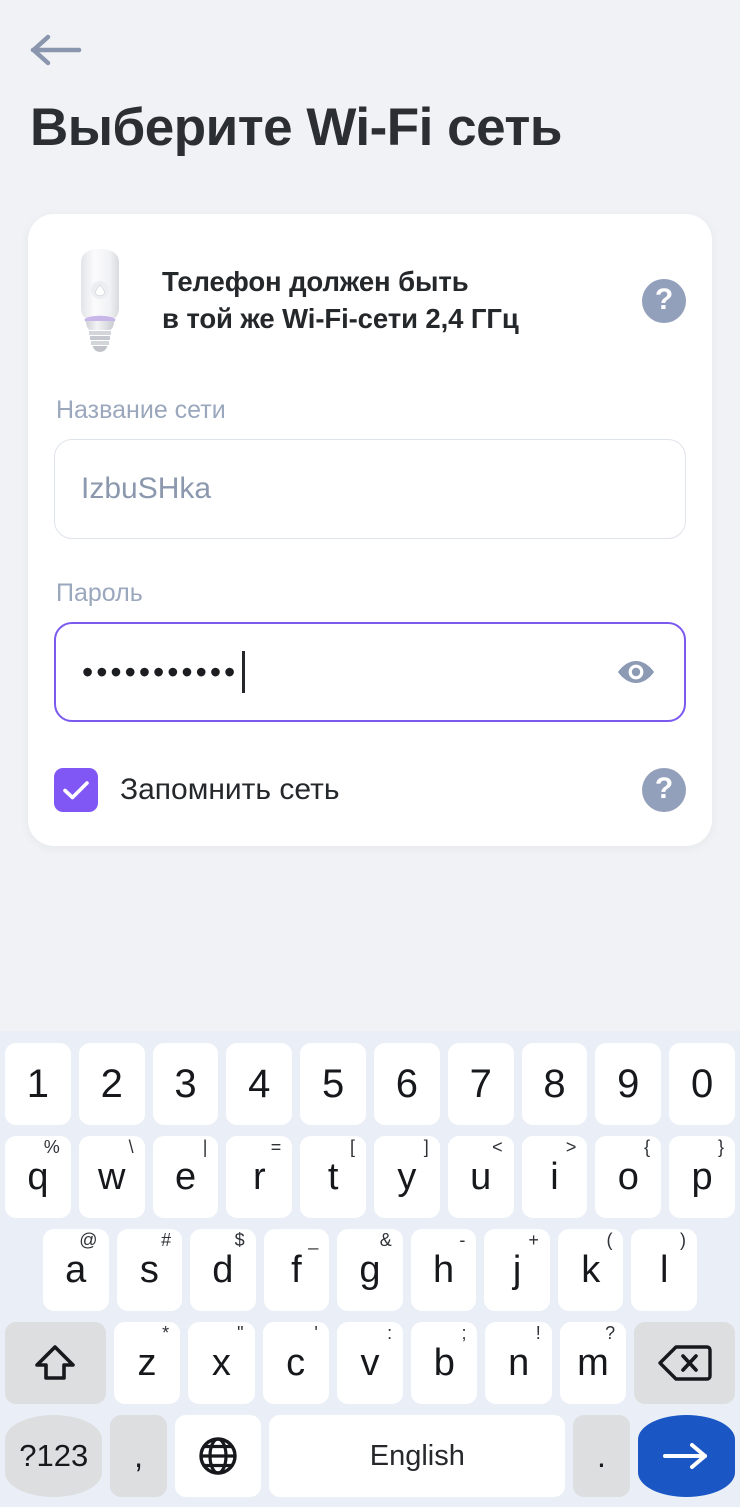  Describe the element at coordinates (464, 1333) in the screenshot. I see `key-b-sup: ;` at that location.